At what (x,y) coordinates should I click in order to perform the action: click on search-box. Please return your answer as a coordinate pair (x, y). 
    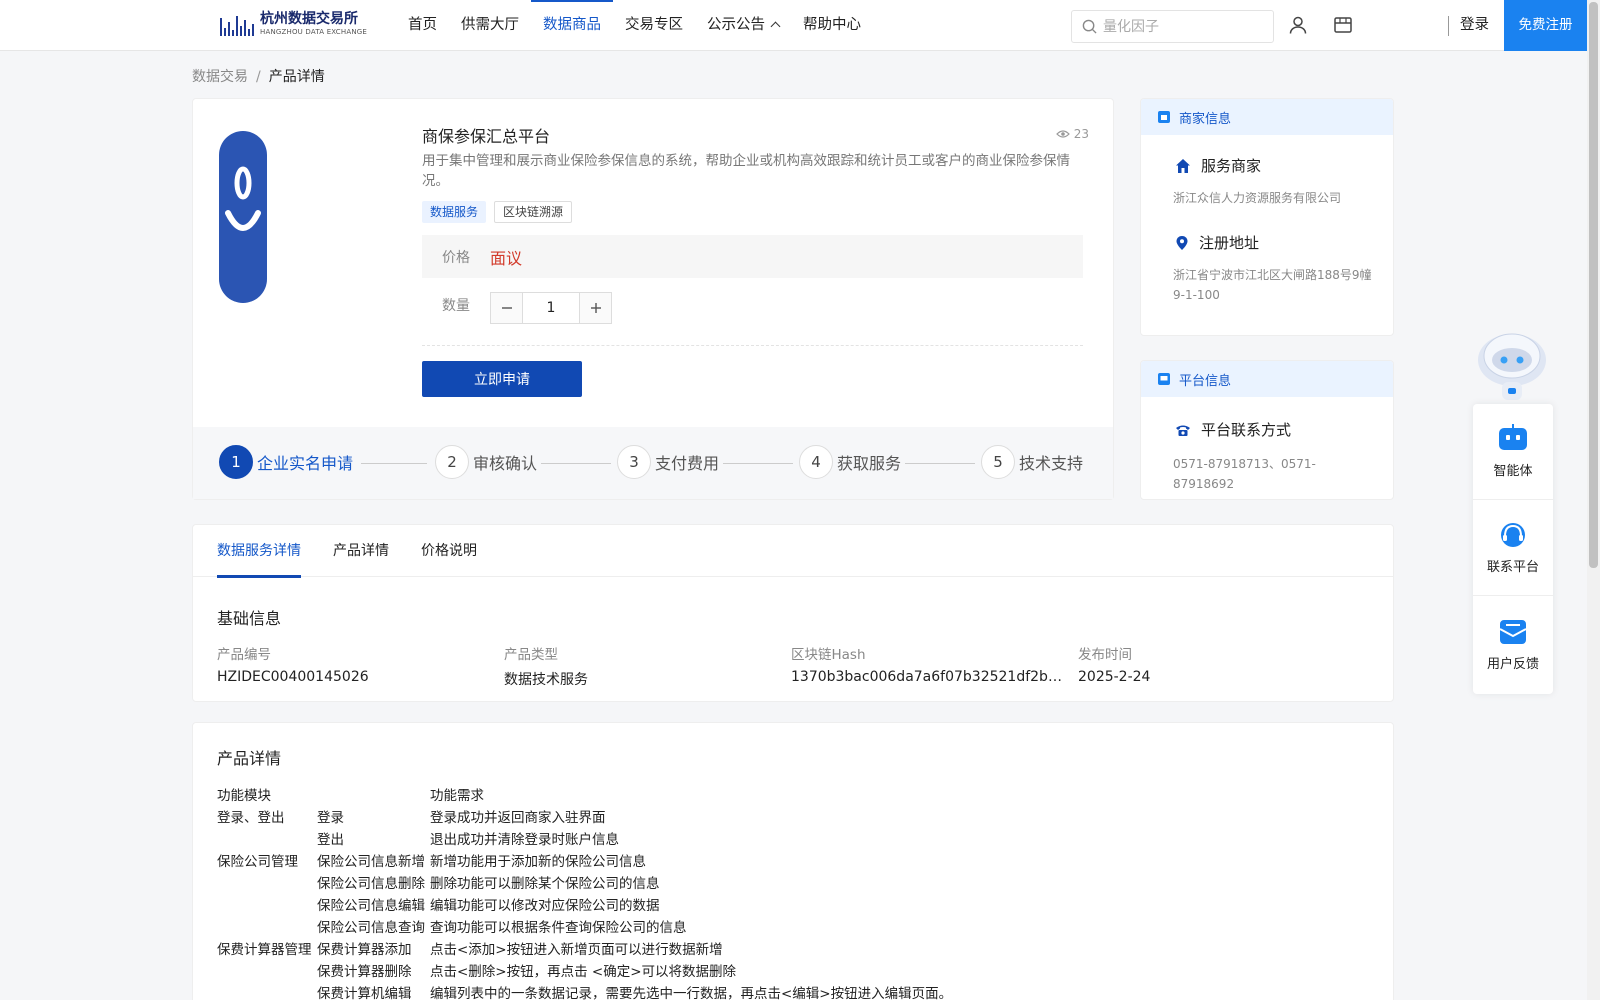
    Looking at the image, I should click on (1172, 26).